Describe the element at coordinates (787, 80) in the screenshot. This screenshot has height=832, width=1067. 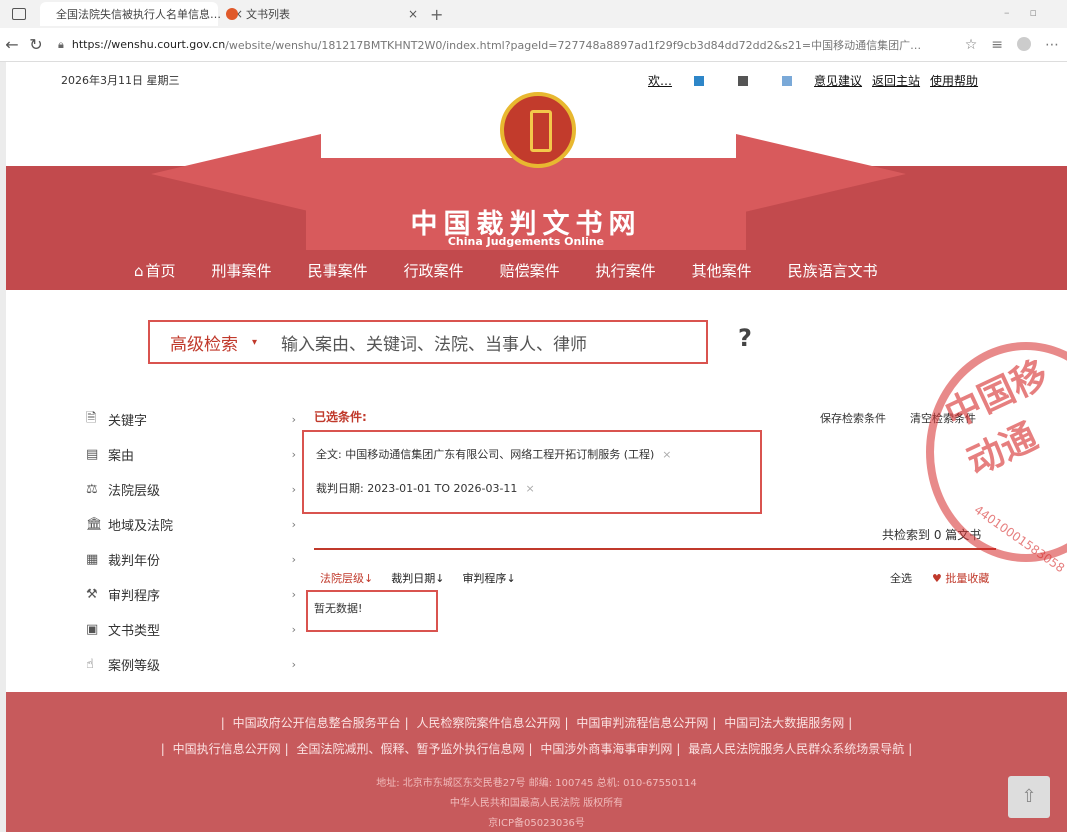
I see `blurred-user-block` at that location.